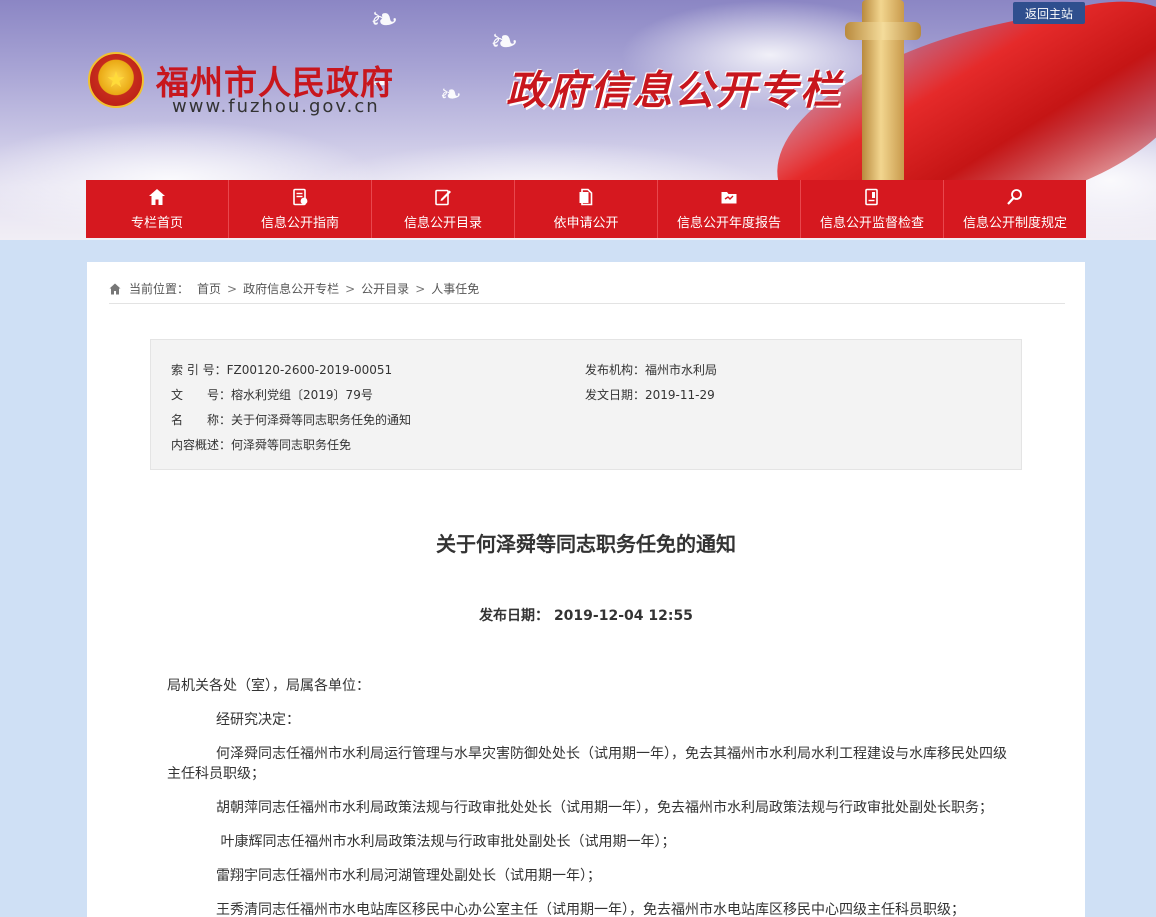 Image resolution: width=1156 pixels, height=917 pixels. I want to click on nav-item-label: 信息公开监督检查, so click(871, 223).